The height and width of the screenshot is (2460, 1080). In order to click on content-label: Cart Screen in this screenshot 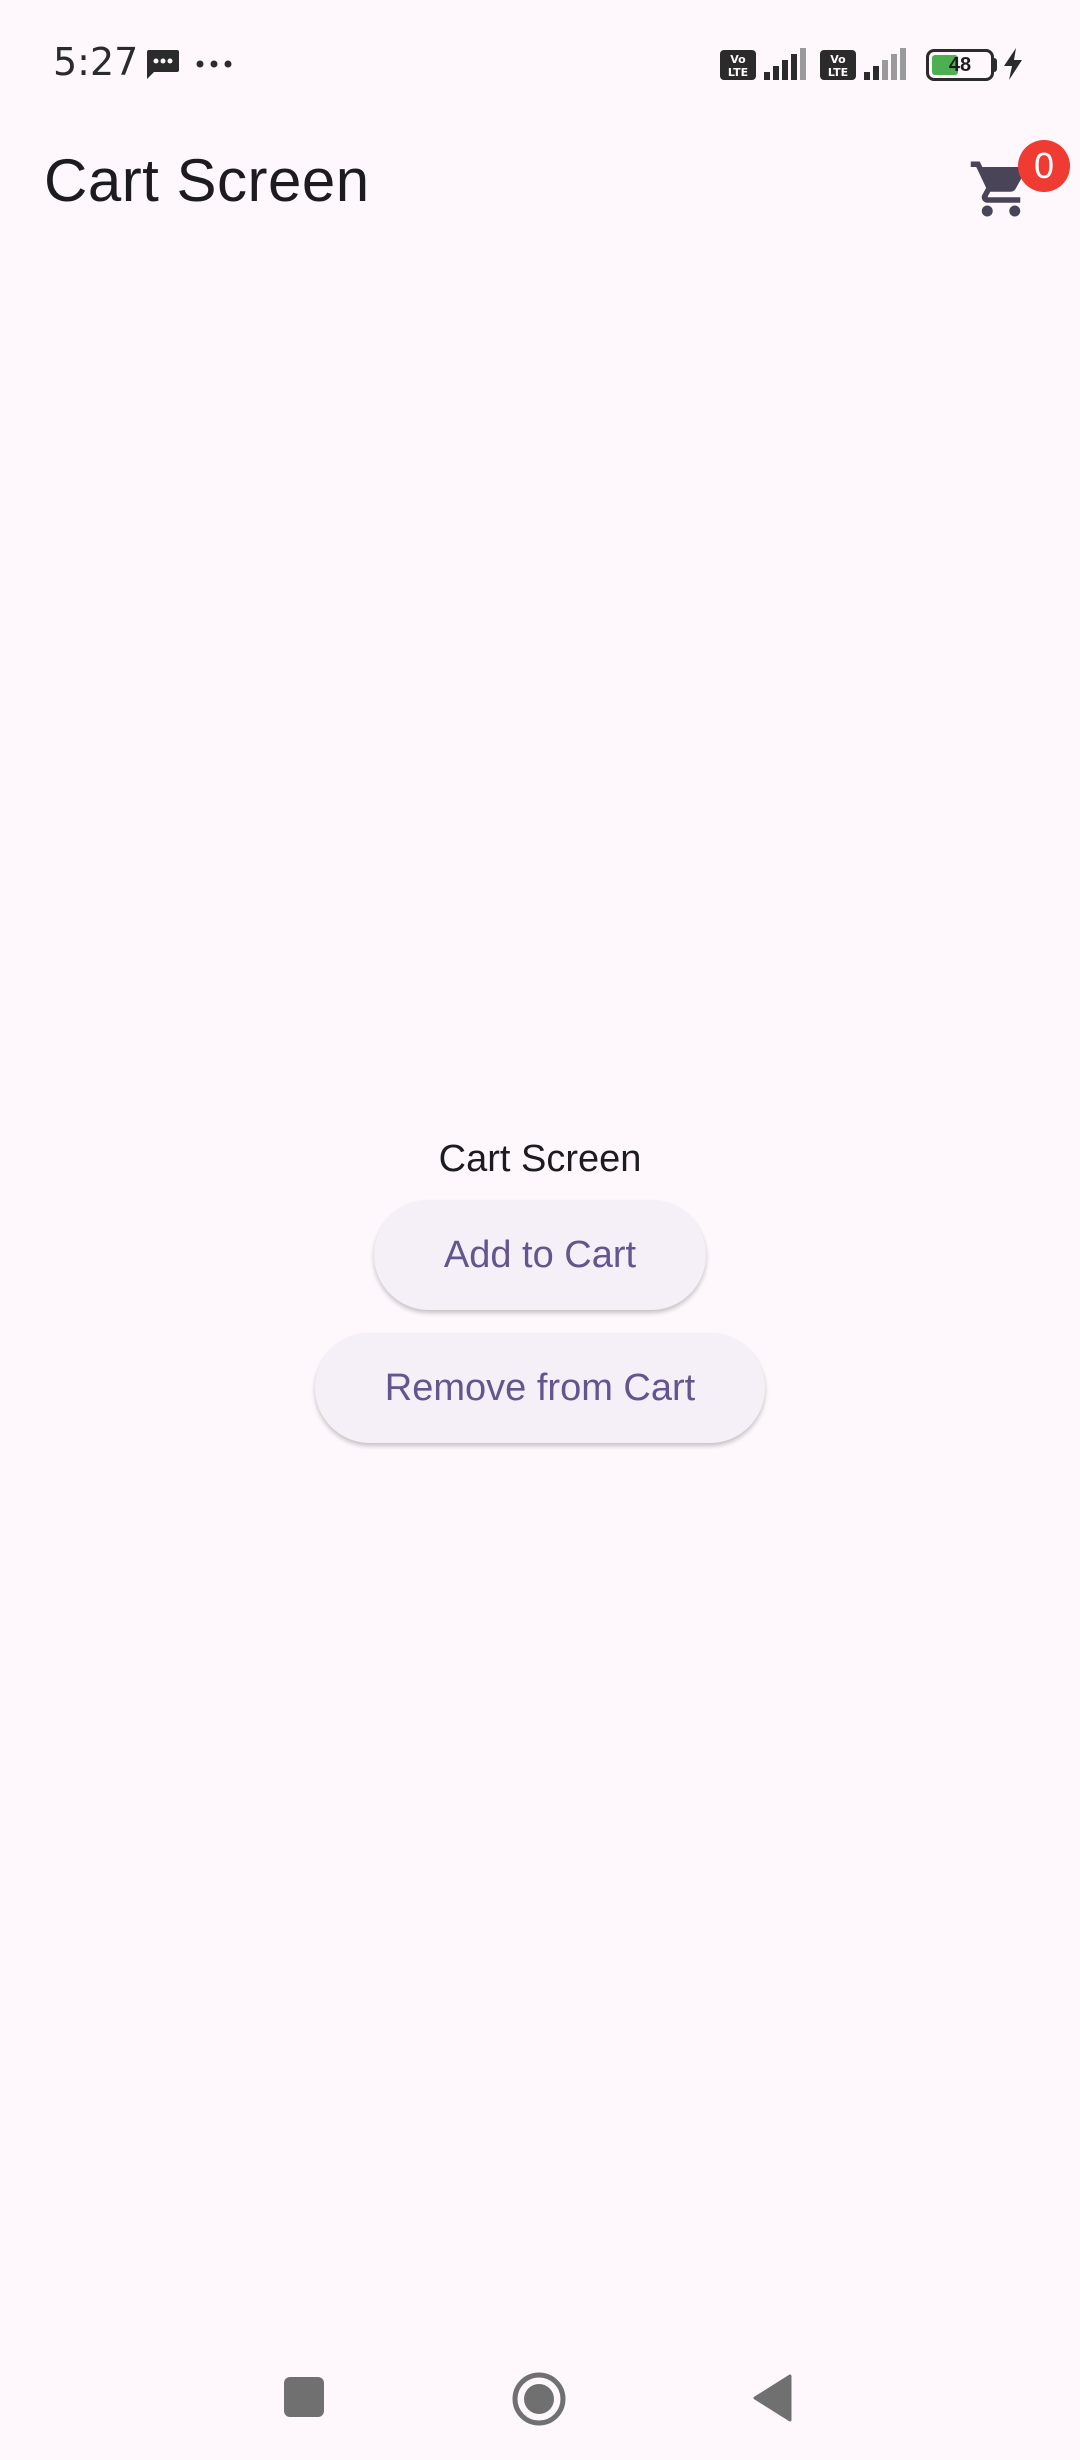, I will do `click(540, 1159)`.